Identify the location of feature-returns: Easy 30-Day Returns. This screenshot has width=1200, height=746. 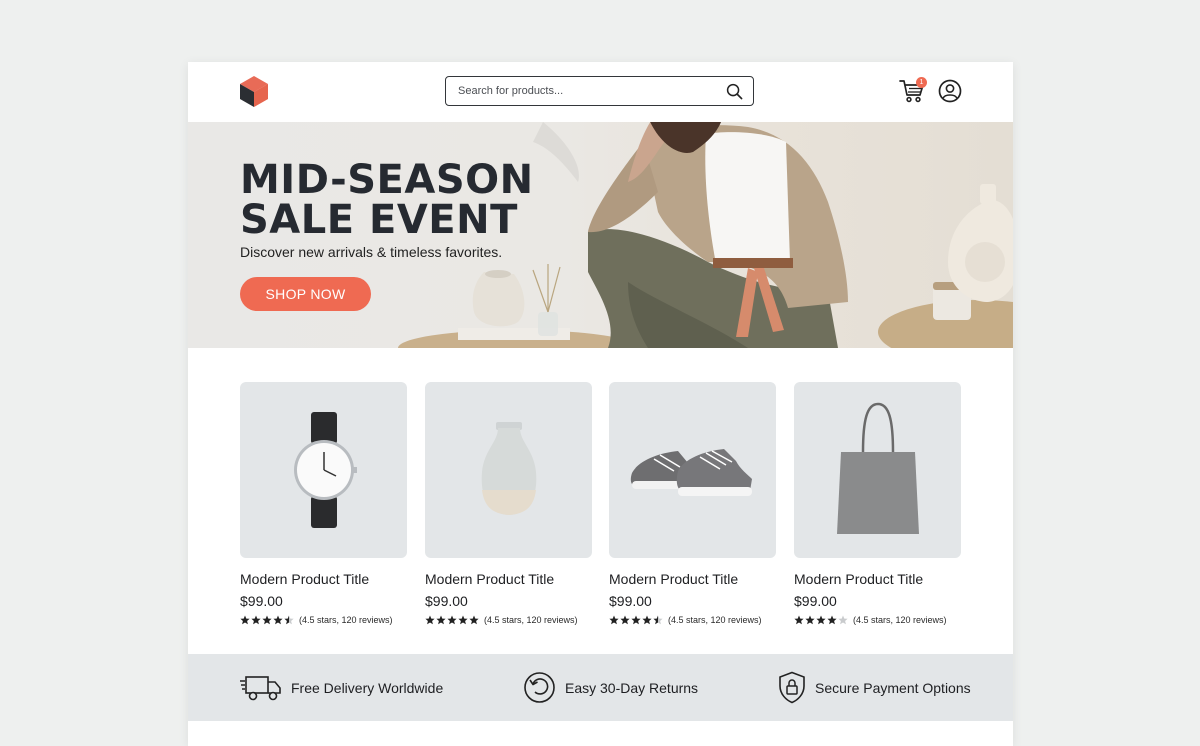
(610, 687).